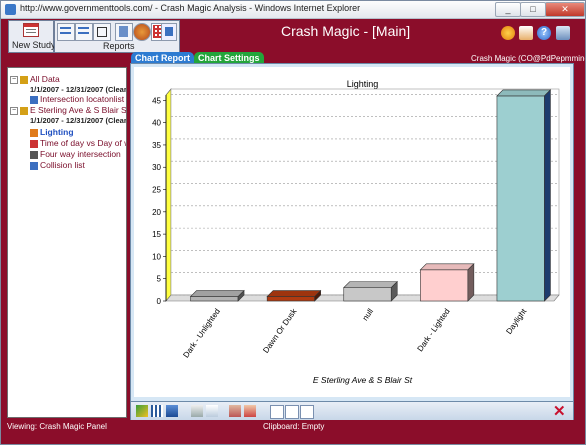 The image size is (586, 445). What do you see at coordinates (57, 132) in the screenshot?
I see `tree-item: Lighting` at bounding box center [57, 132].